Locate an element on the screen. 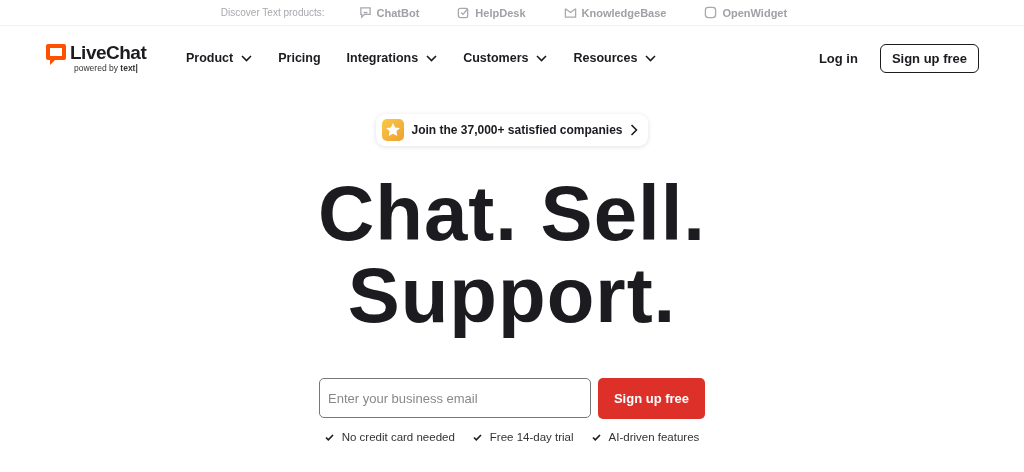  widget-icon is located at coordinates (711, 12).